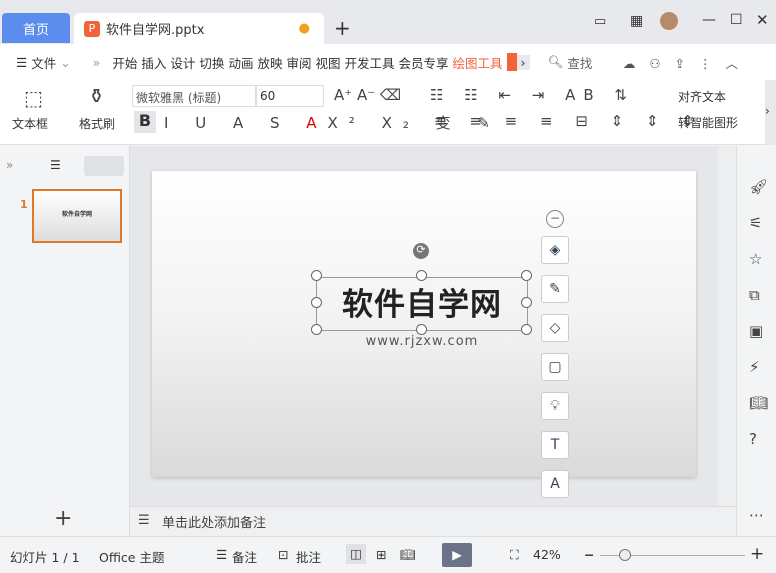 The height and width of the screenshot is (573, 776). I want to click on text-style-icon: A, so click(555, 484).